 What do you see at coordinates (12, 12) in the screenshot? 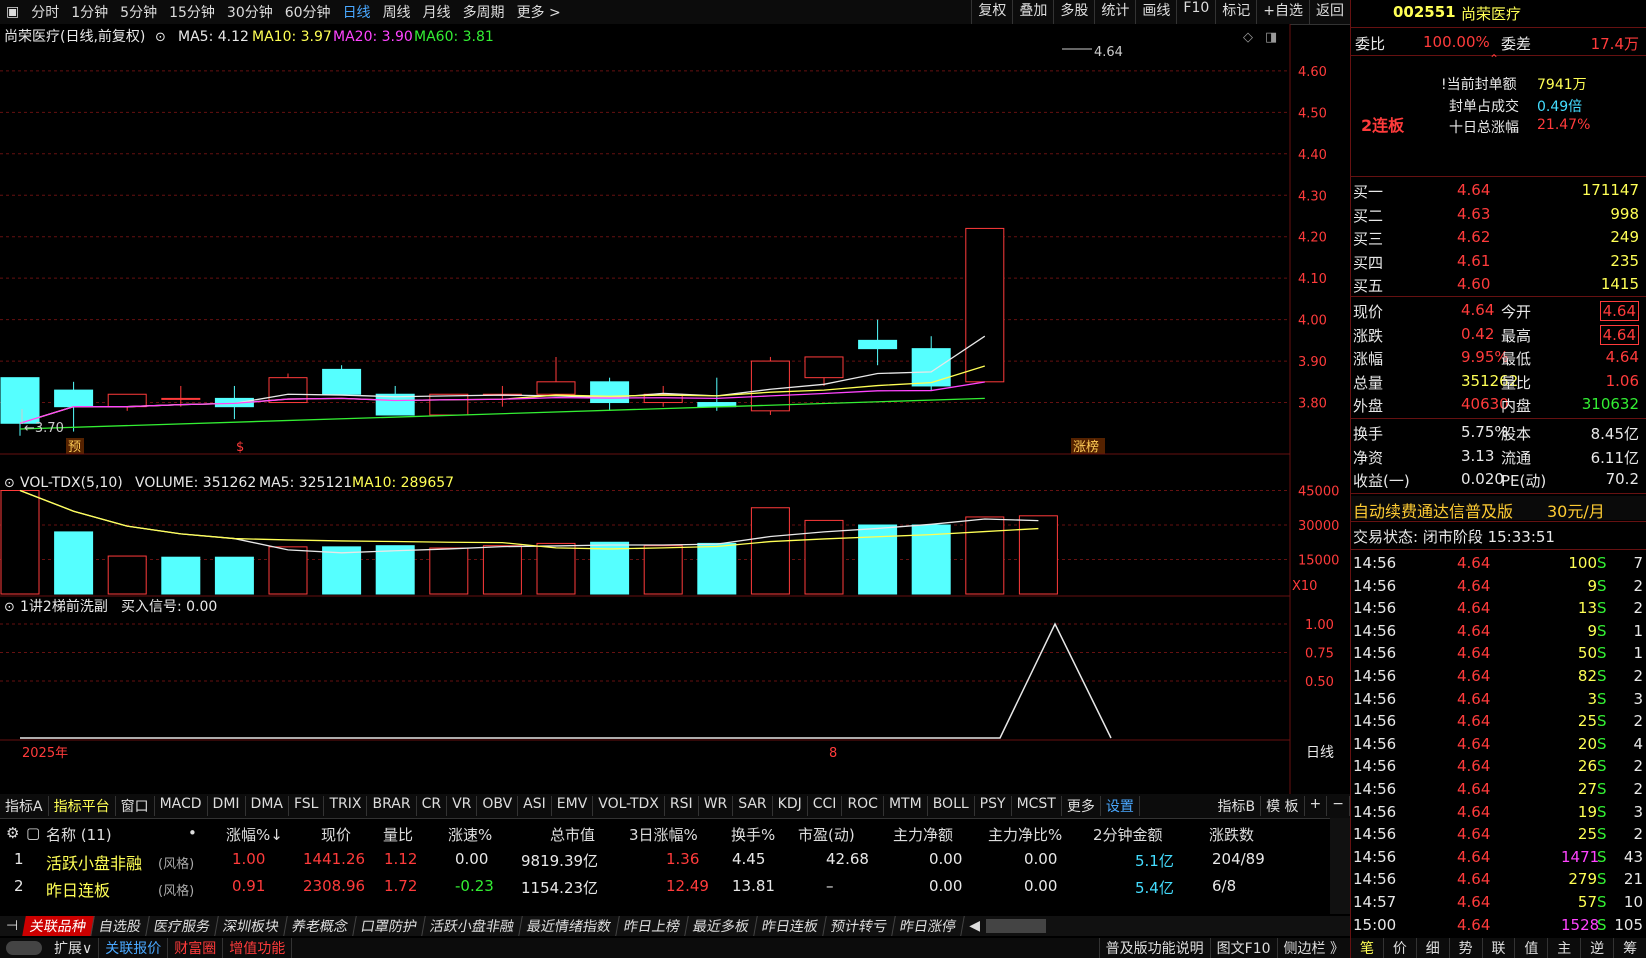
I see `window-icon: ▣` at bounding box center [12, 12].